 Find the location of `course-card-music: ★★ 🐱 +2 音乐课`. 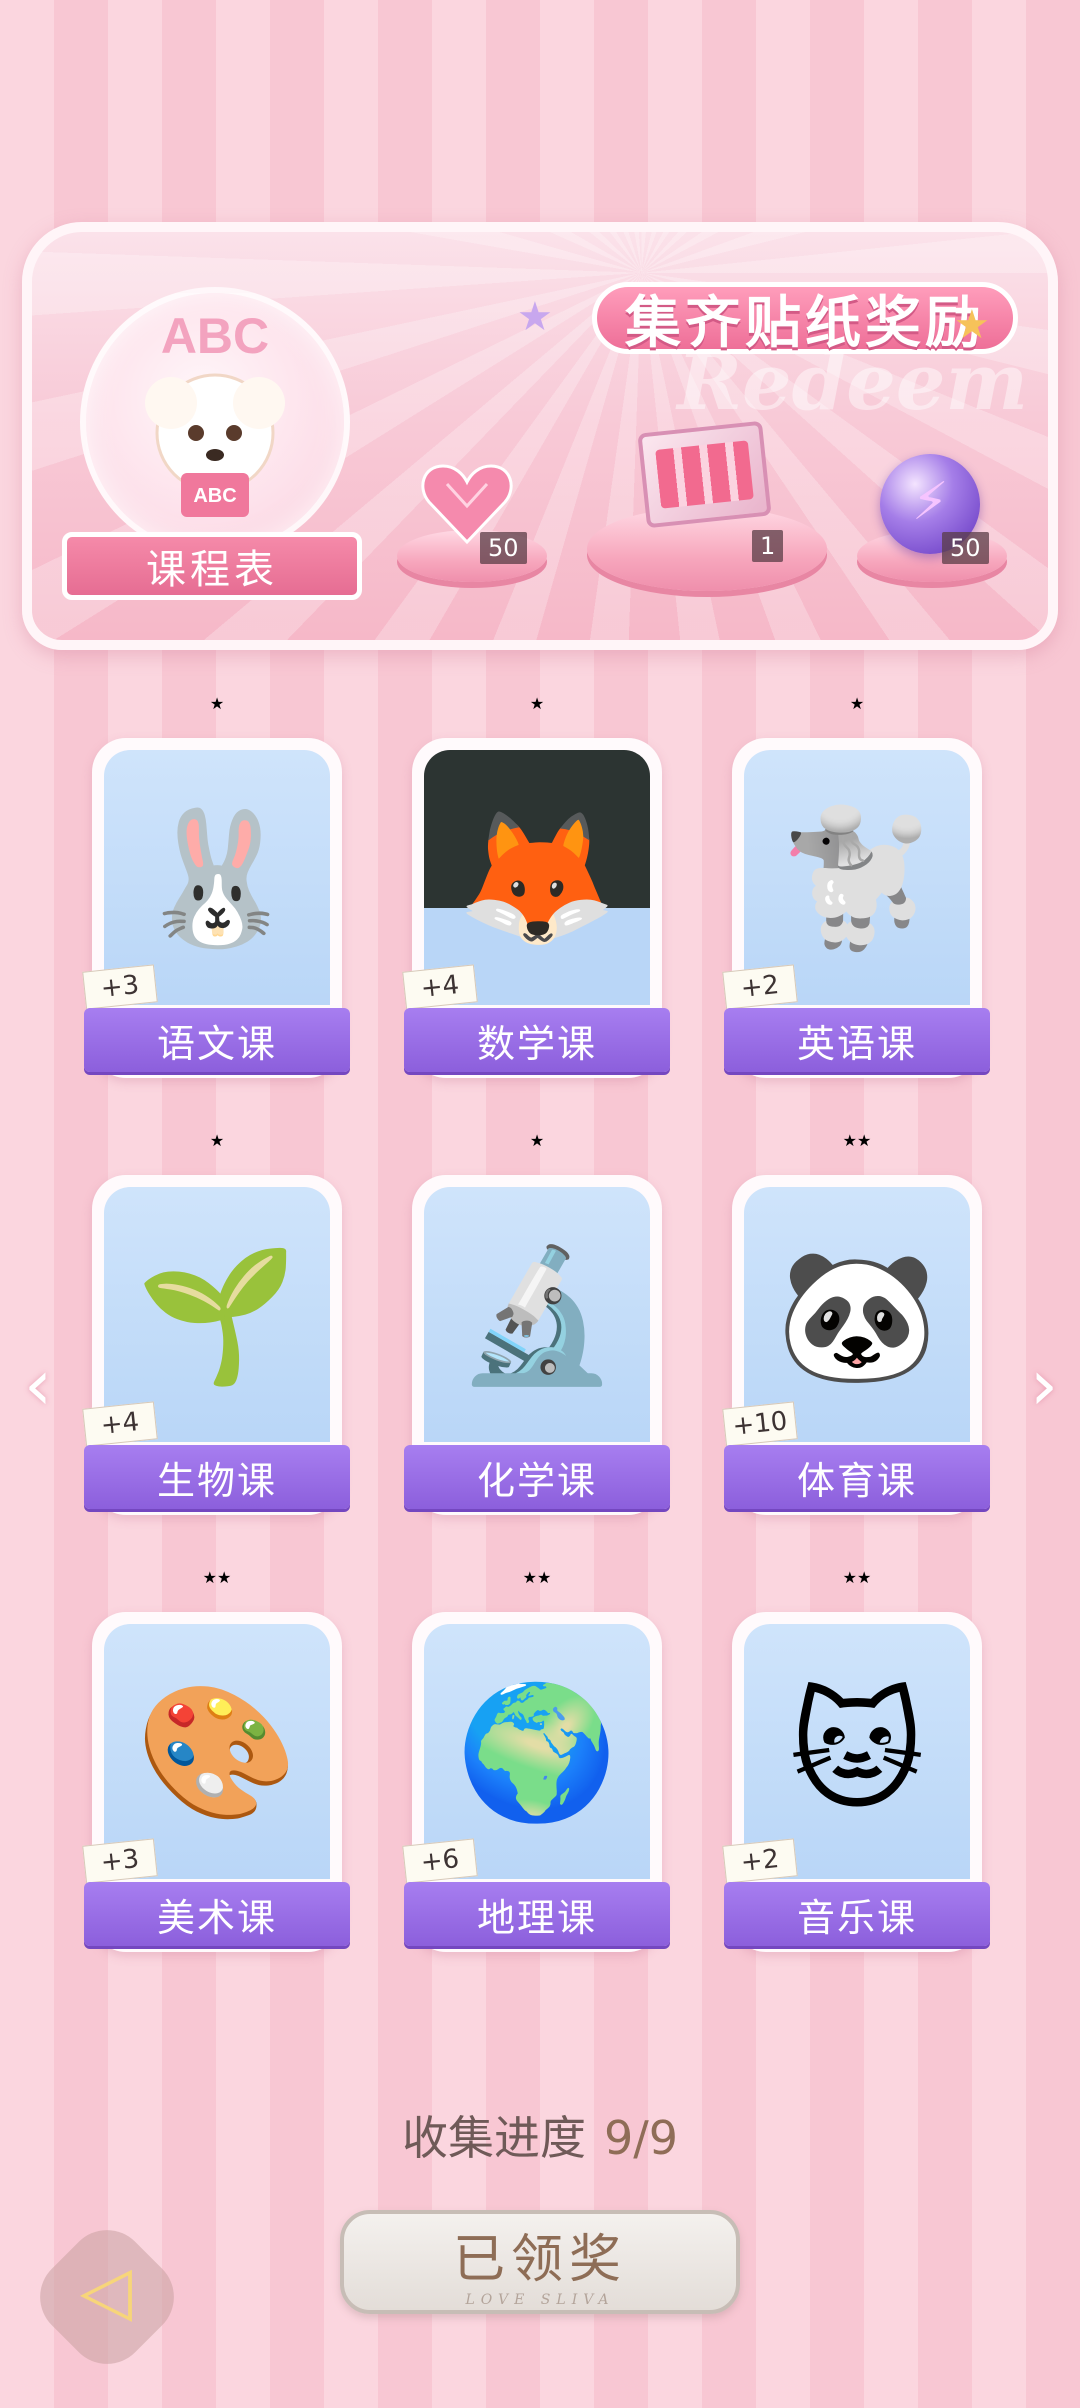

course-card-music: ★★ 🐱 +2 音乐课 is located at coordinates (856, 1765).